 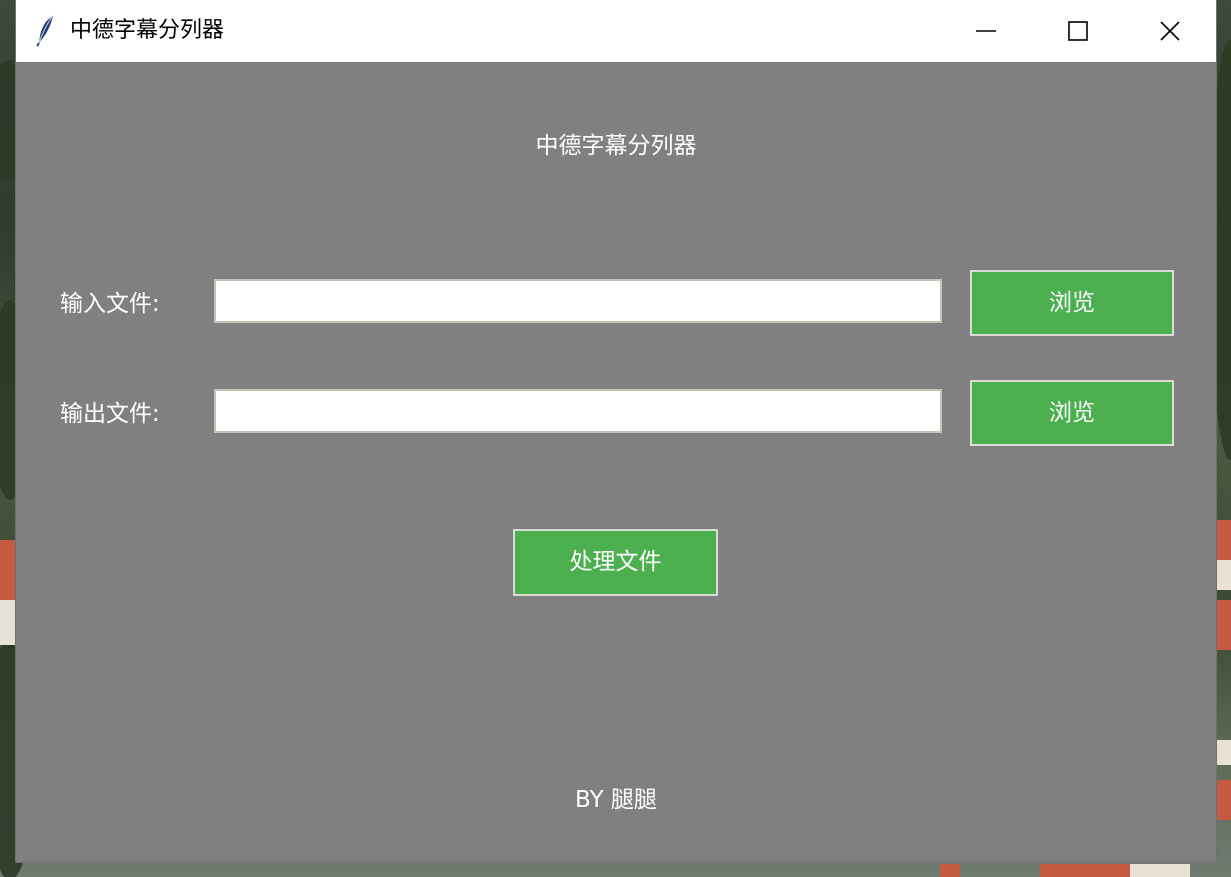 What do you see at coordinates (1072, 413) in the screenshot?
I see `output-browse-button: 浏览` at bounding box center [1072, 413].